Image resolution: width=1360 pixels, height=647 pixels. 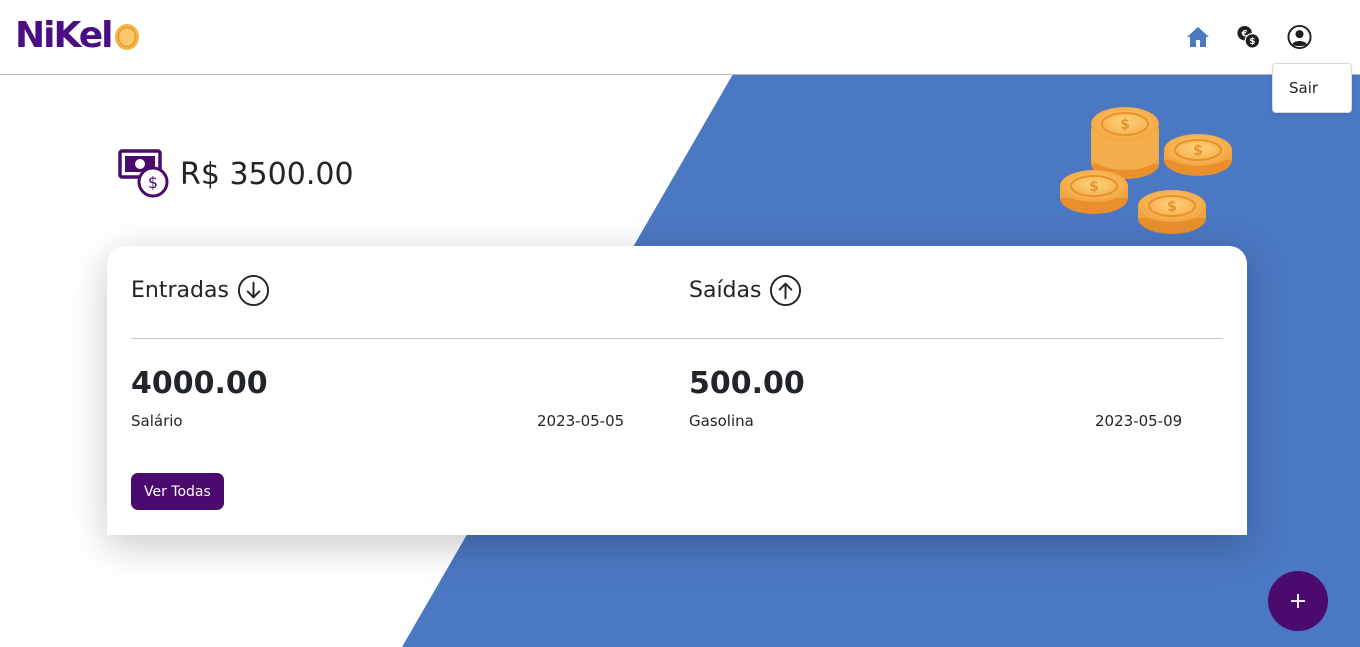 What do you see at coordinates (157, 421) in the screenshot?
I see `entradas-description: Salário` at bounding box center [157, 421].